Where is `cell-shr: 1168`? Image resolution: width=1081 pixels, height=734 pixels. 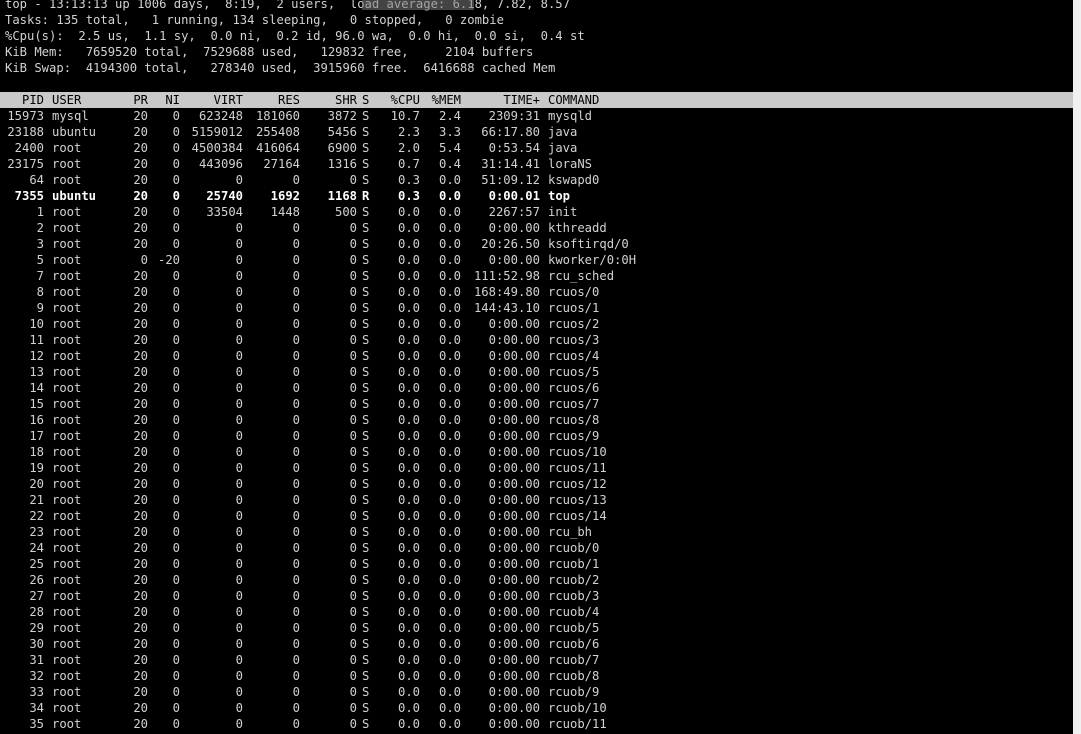 cell-shr: 1168 is located at coordinates (342, 196).